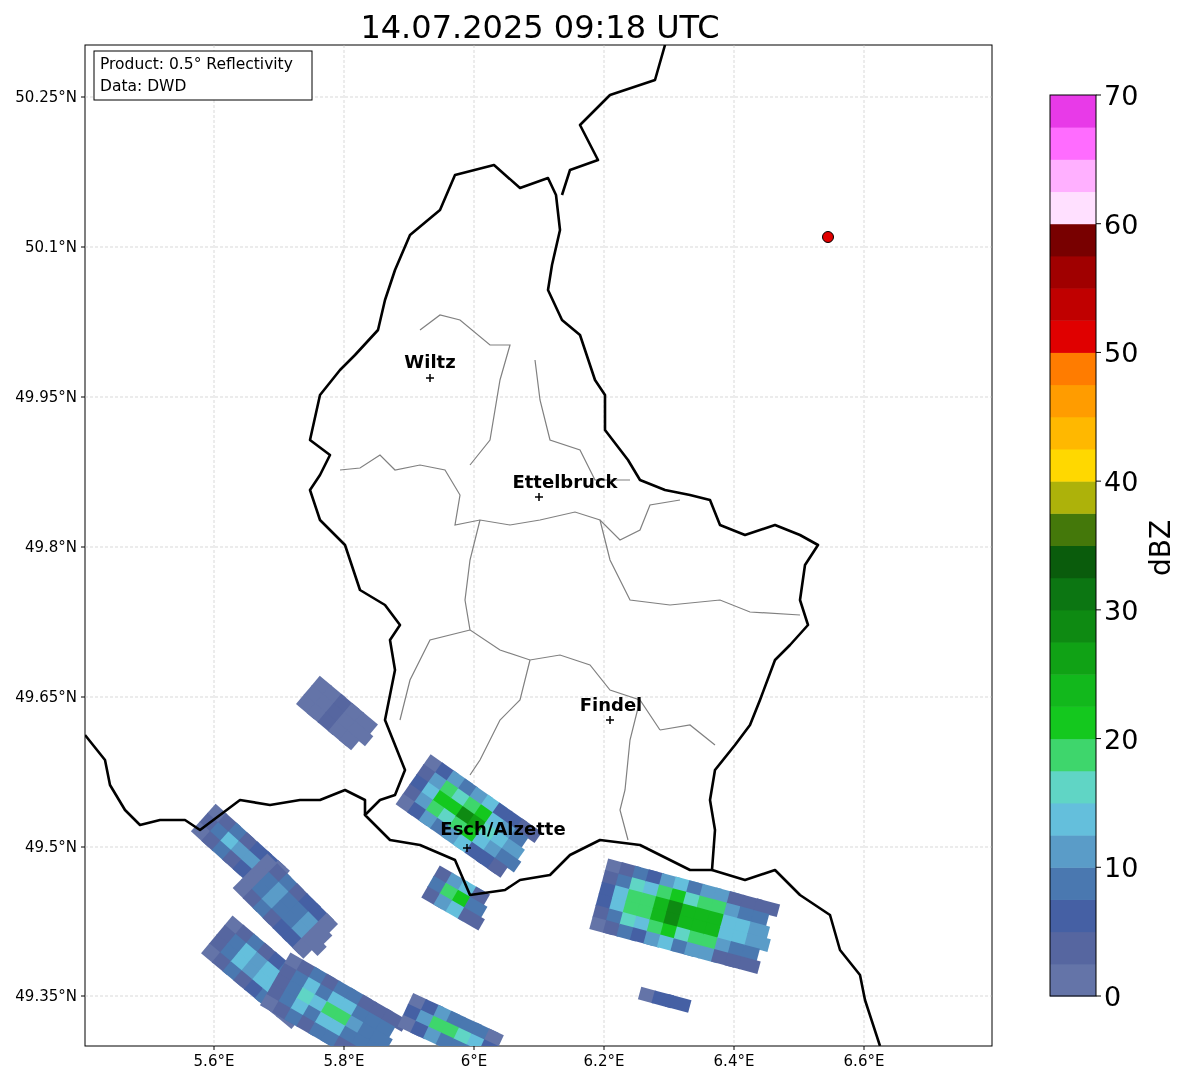 Image resolution: width=1184 pixels, height=1081 pixels. I want to click on colorbar-label: dBZ, so click(1160, 548).